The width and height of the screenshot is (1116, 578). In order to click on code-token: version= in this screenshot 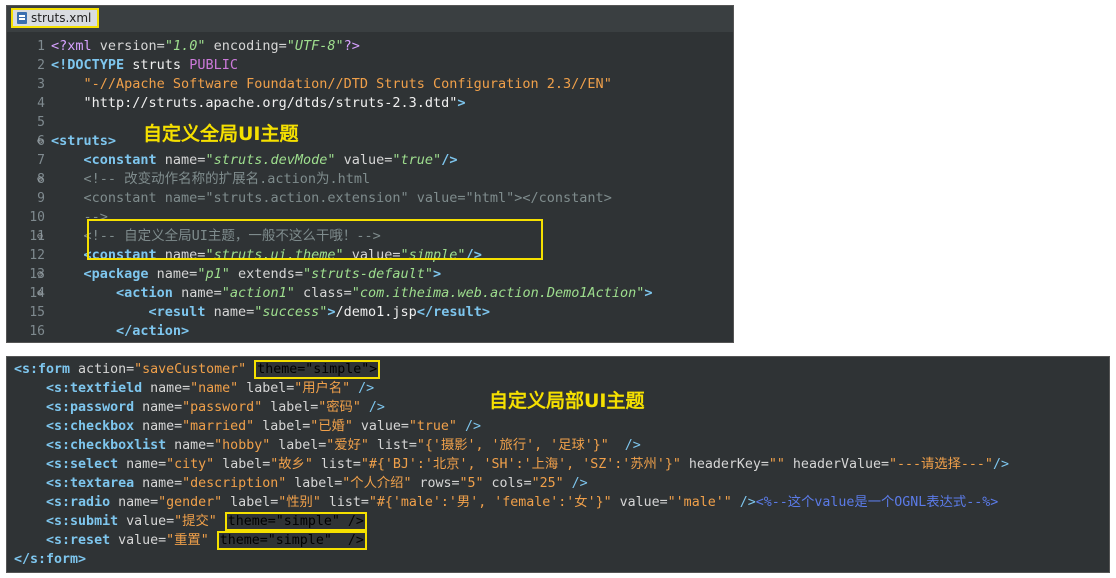, I will do `click(132, 46)`.